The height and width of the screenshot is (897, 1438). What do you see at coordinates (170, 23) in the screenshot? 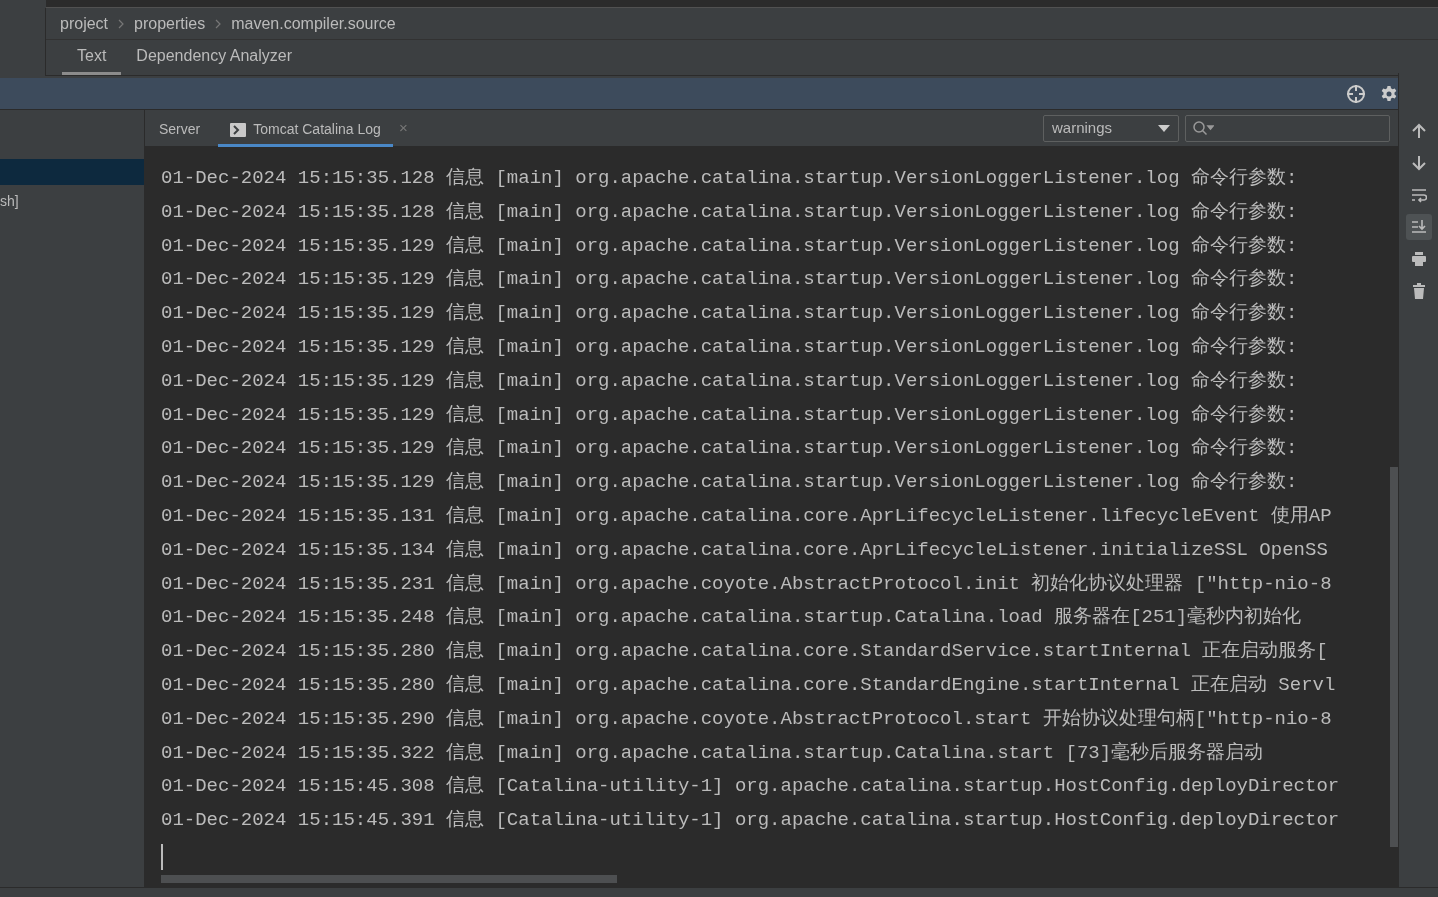
I see `breadcrumb-item: properties` at bounding box center [170, 23].